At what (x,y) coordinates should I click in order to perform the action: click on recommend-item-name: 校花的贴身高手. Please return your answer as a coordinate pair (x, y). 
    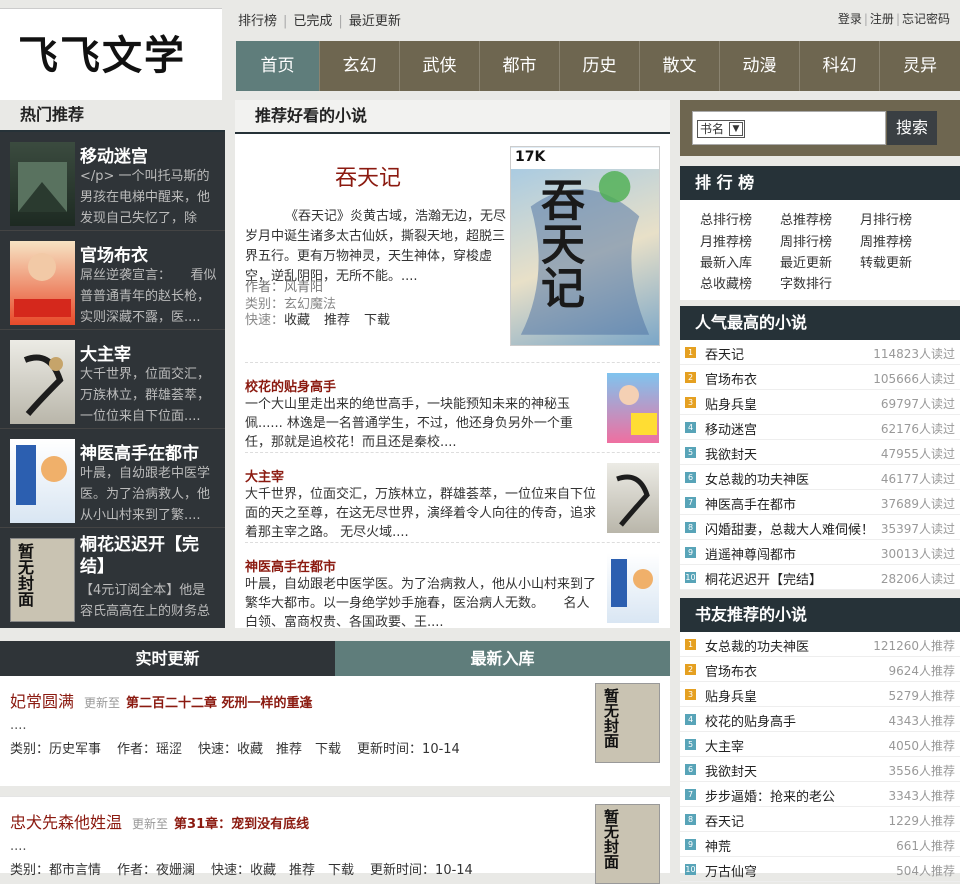
    Looking at the image, I should click on (290, 385).